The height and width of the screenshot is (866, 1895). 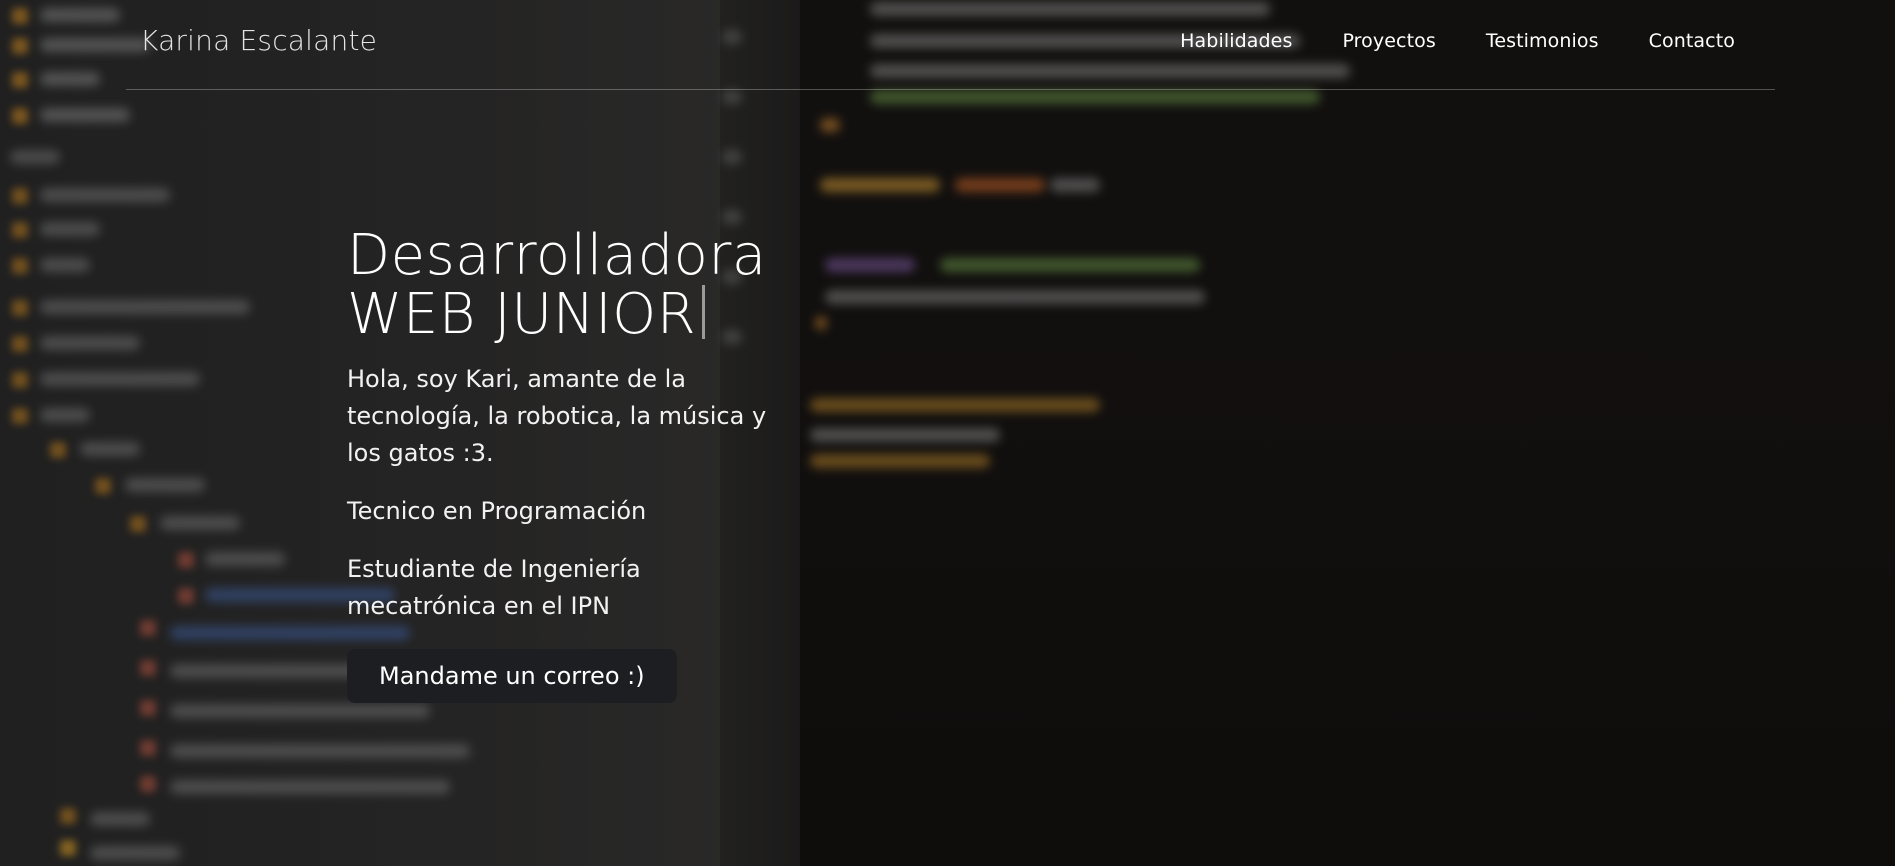 I want to click on email-me-button: Mandame un correo :), so click(x=512, y=676).